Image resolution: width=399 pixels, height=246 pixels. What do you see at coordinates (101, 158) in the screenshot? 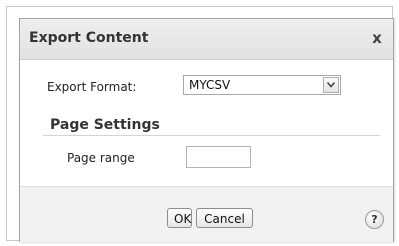
I see `page-range-label: Page range` at bounding box center [101, 158].